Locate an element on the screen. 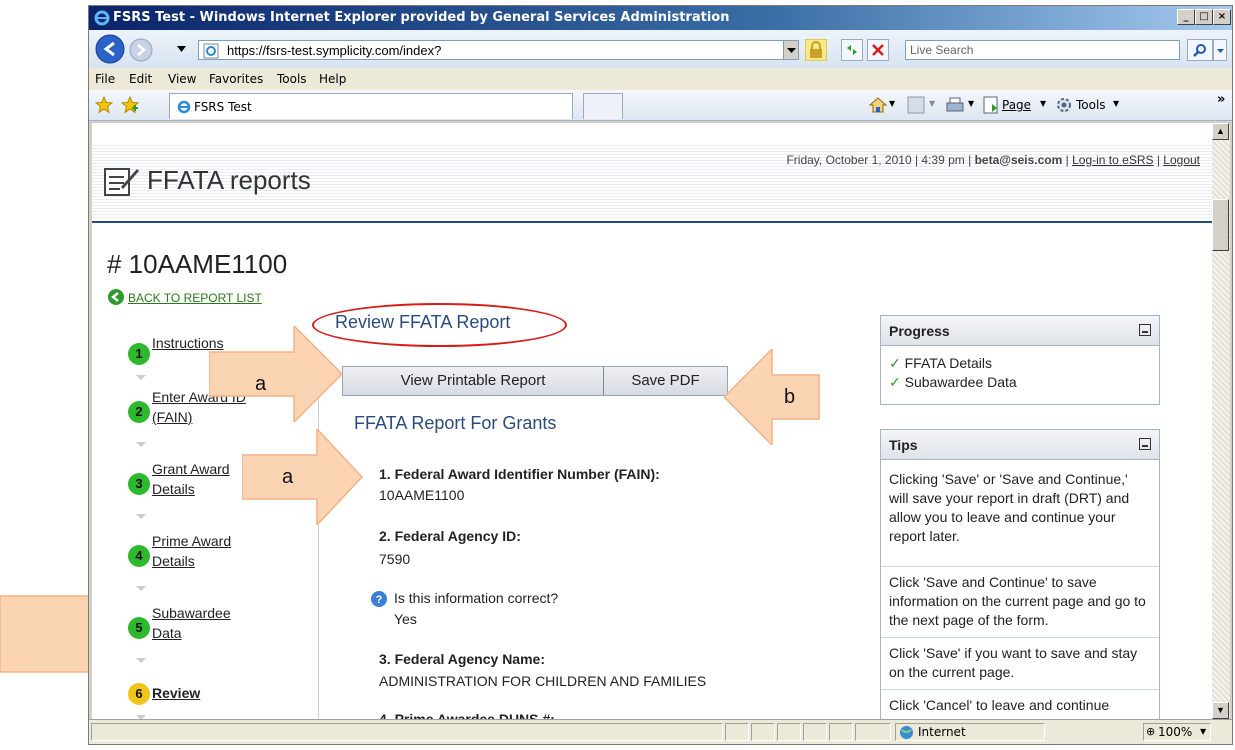  view-printable-report-button: View Printable Report is located at coordinates (473, 381).